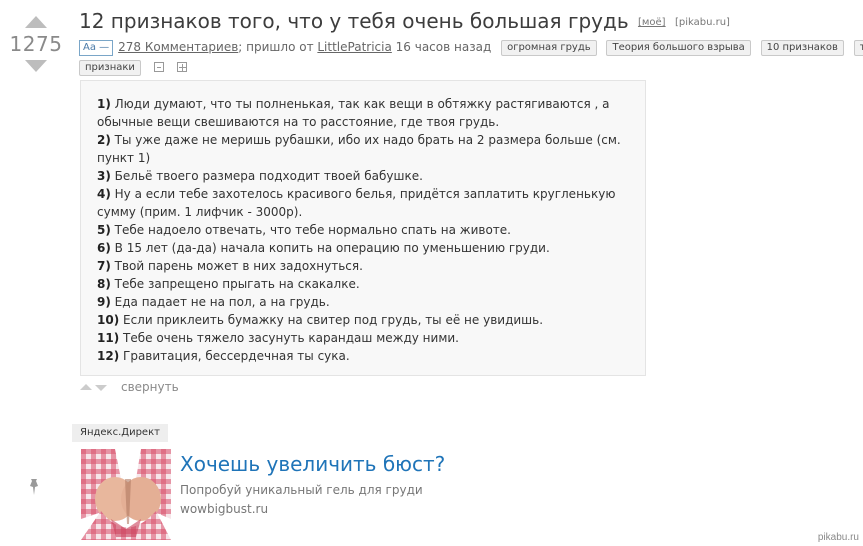  I want to click on post-meta-second-row: признаки, so click(469, 67).